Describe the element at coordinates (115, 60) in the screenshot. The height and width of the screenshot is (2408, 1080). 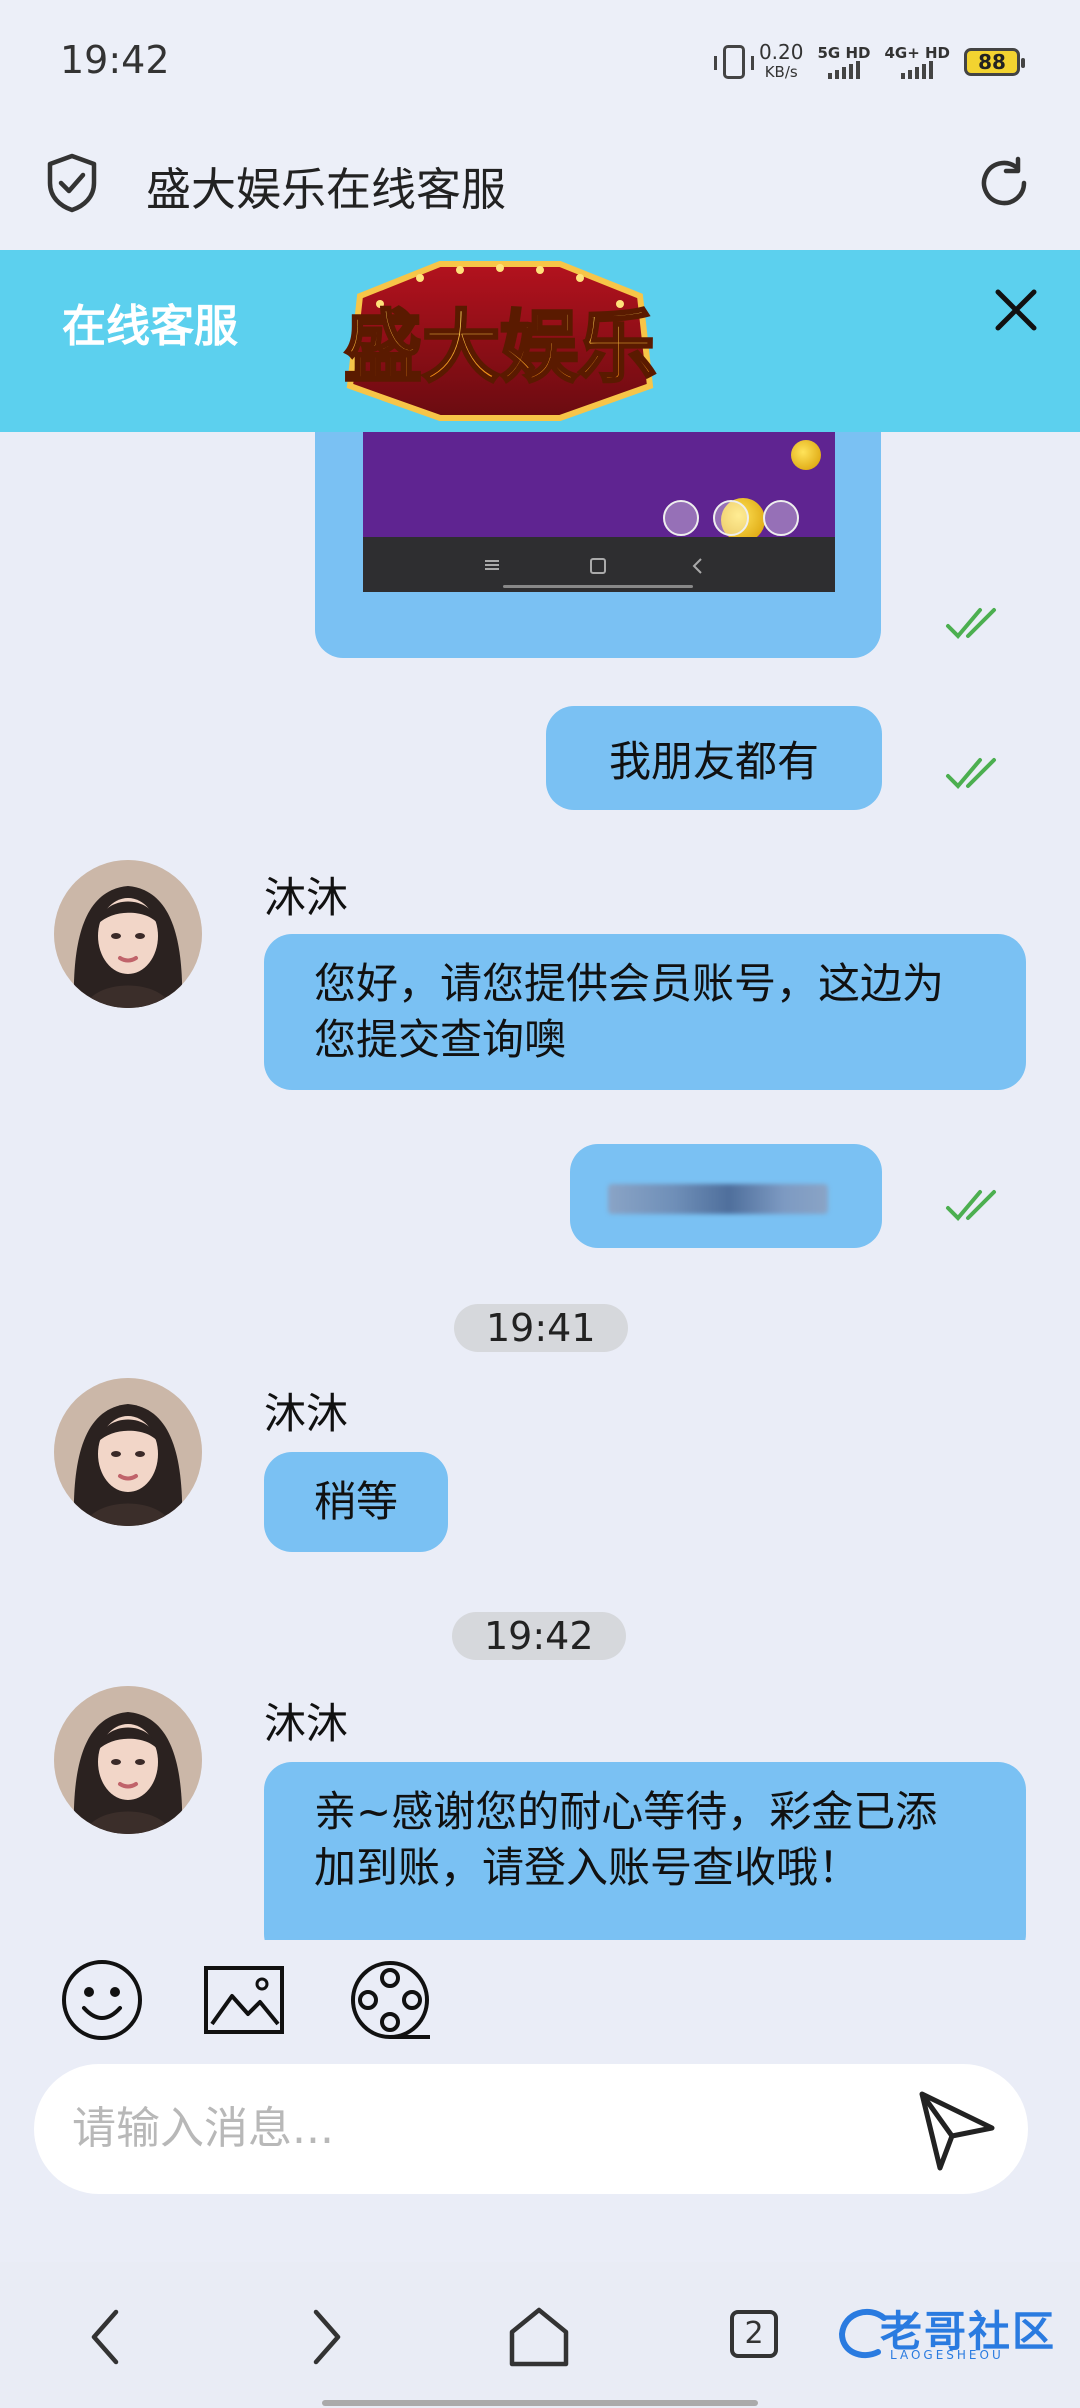
I see `status-time: 19:42` at that location.